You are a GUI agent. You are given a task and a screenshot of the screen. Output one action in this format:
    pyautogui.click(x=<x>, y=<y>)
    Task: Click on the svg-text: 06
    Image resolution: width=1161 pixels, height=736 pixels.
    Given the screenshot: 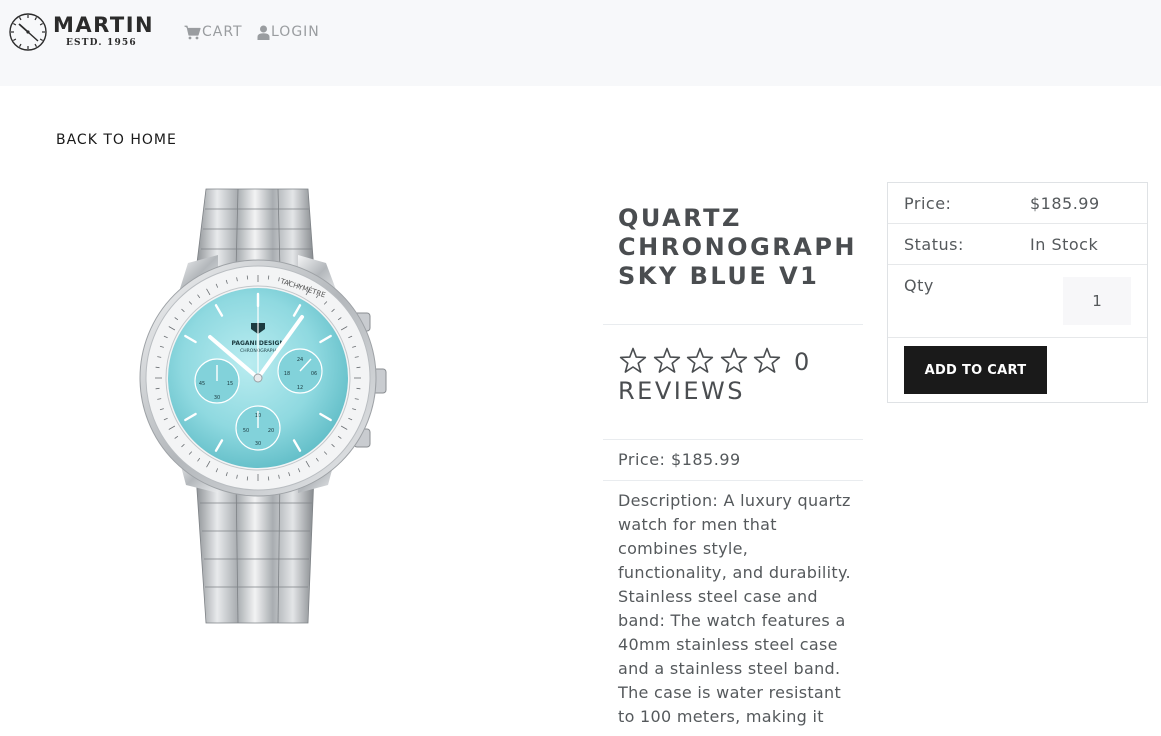 What is the action you would take?
    pyautogui.click(x=314, y=374)
    